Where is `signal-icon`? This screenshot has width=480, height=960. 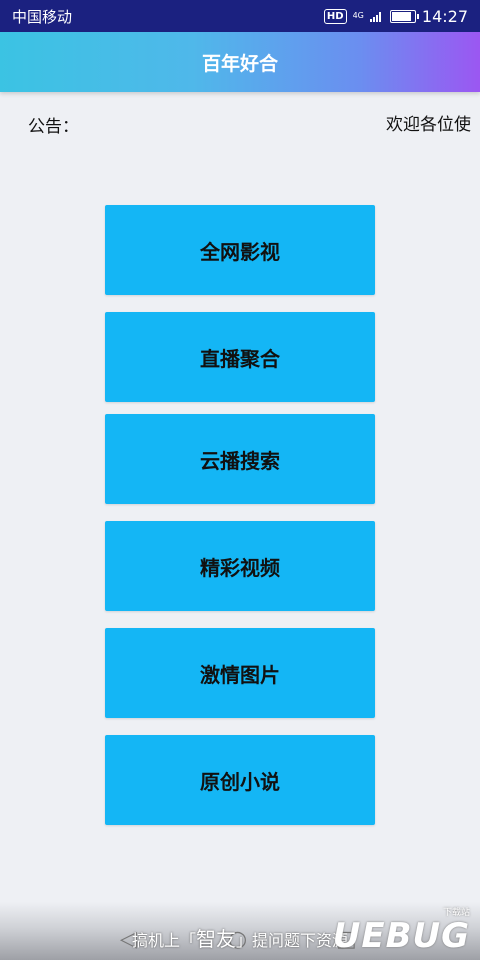 signal-icon is located at coordinates (375, 17).